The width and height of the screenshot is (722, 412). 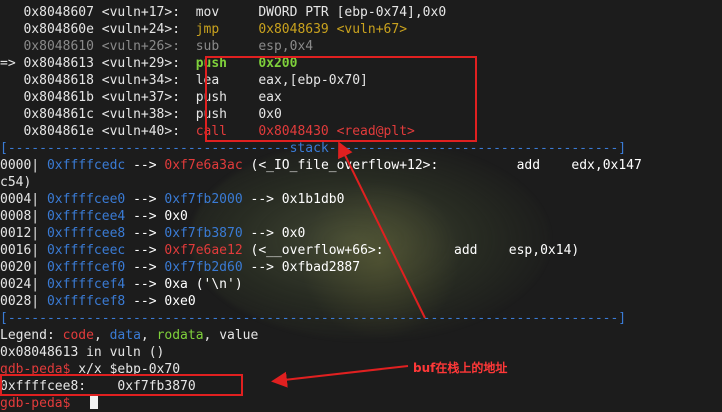 I want to click on arrow-to-instructions, so click(x=382, y=230).